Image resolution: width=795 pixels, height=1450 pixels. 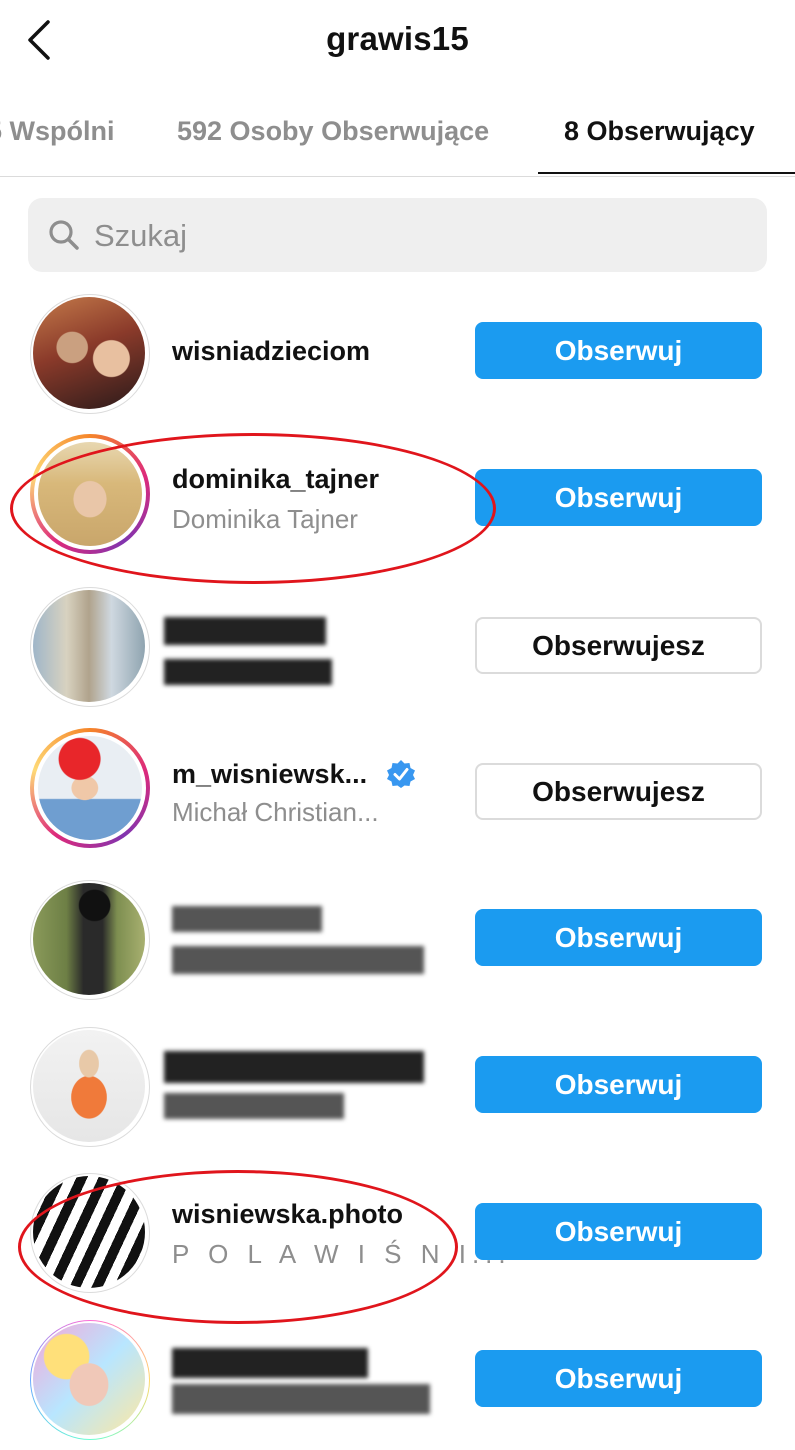 What do you see at coordinates (265, 519) in the screenshot?
I see `full-name: Dominika Tajner` at bounding box center [265, 519].